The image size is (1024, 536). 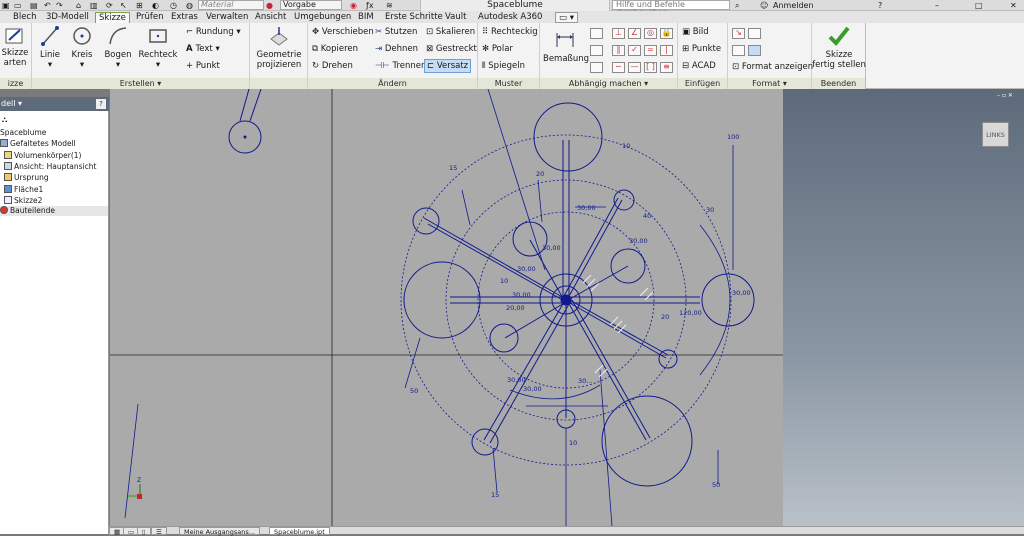 I want to click on browser-help-icon: ?, so click(x=101, y=104).